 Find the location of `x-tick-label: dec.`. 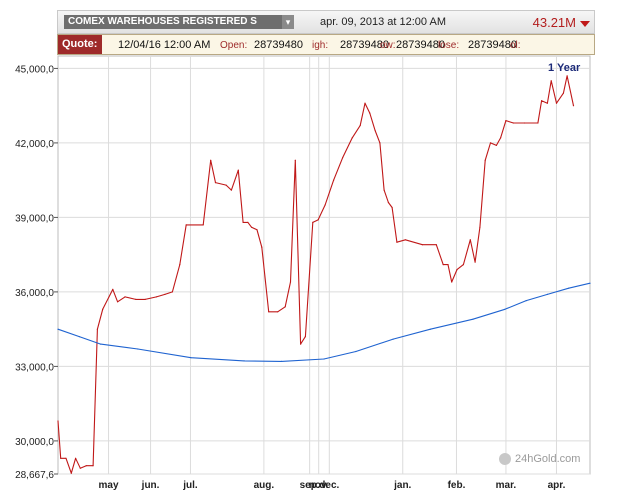

x-tick-label: dec. is located at coordinates (329, 485).